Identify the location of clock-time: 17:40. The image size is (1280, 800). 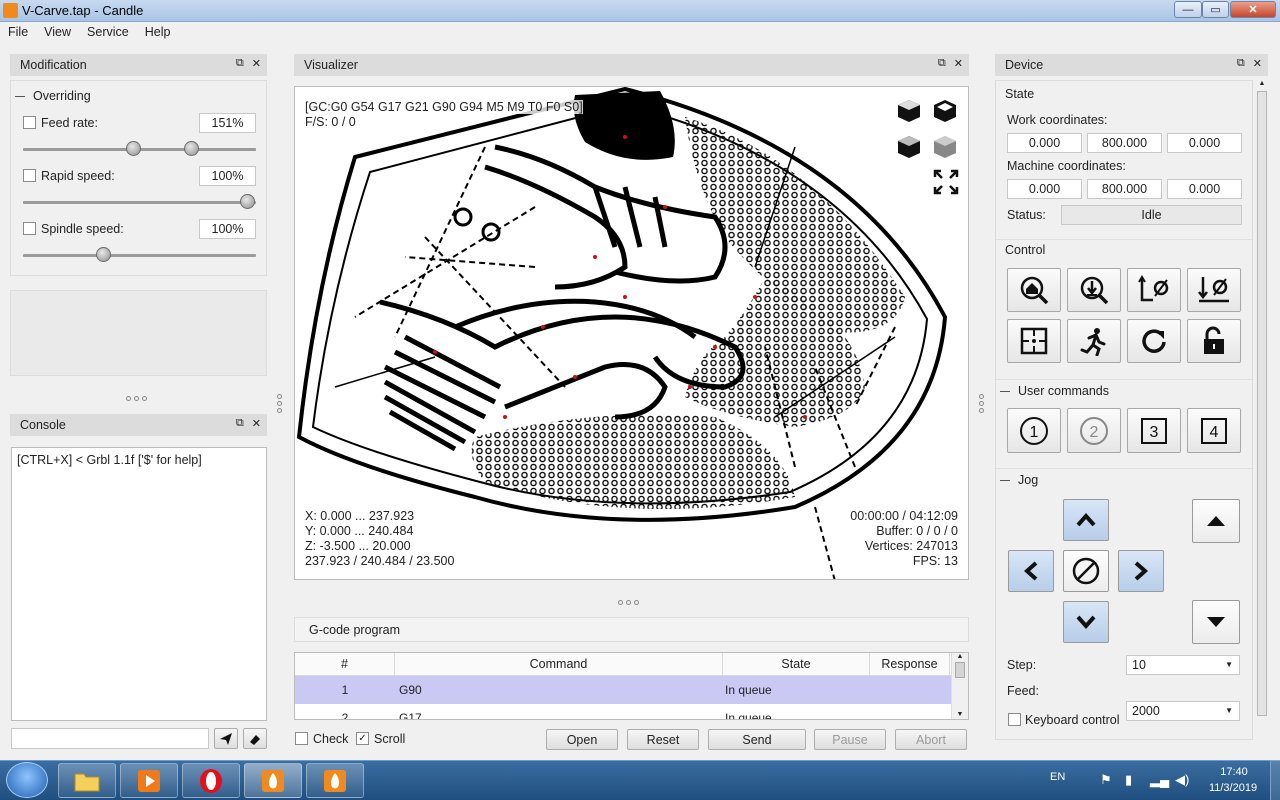
(1234, 772).